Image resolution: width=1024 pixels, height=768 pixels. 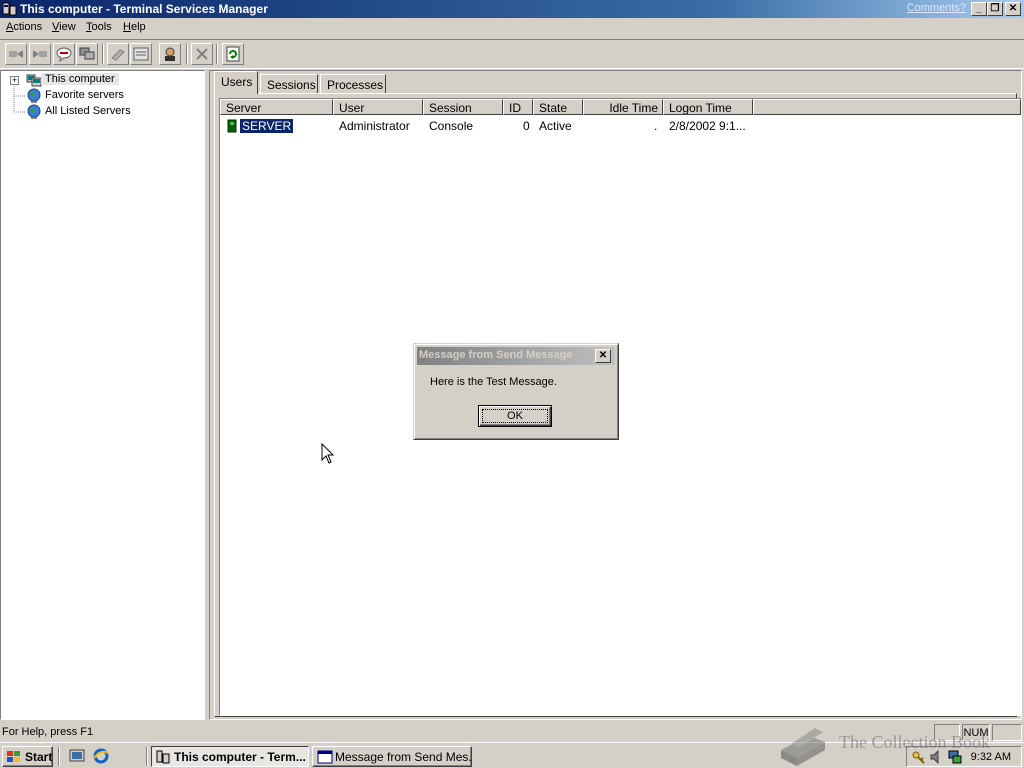 What do you see at coordinates (34, 80) in the screenshot?
I see `computers-icon` at bounding box center [34, 80].